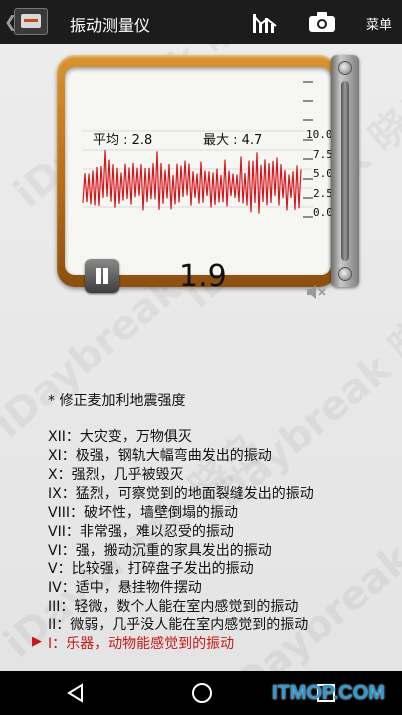 This screenshot has width=402, height=715. I want to click on rail-bar, so click(345, 171).